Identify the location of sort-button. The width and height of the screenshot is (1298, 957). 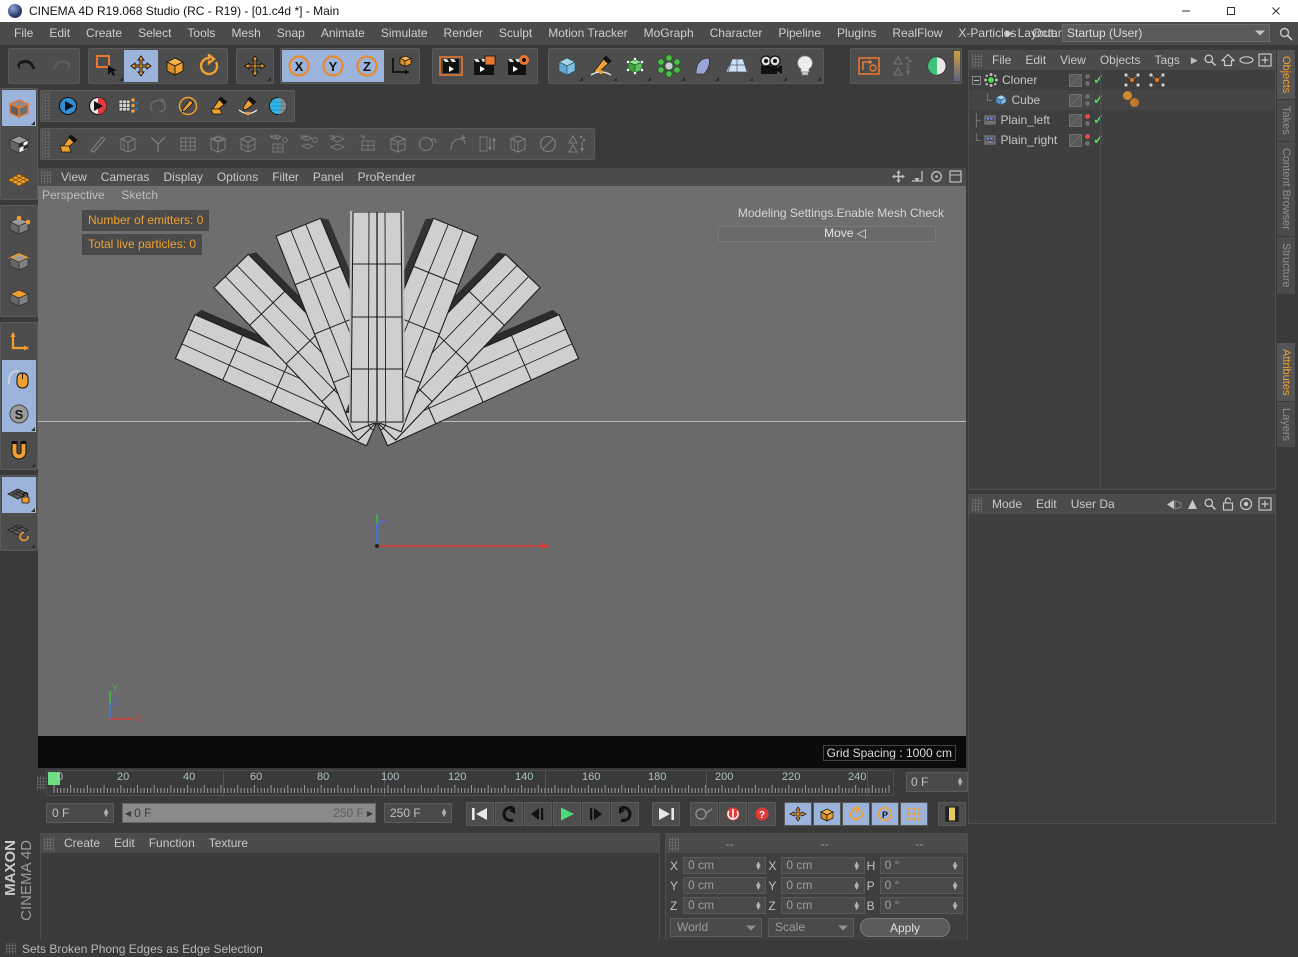
(903, 66).